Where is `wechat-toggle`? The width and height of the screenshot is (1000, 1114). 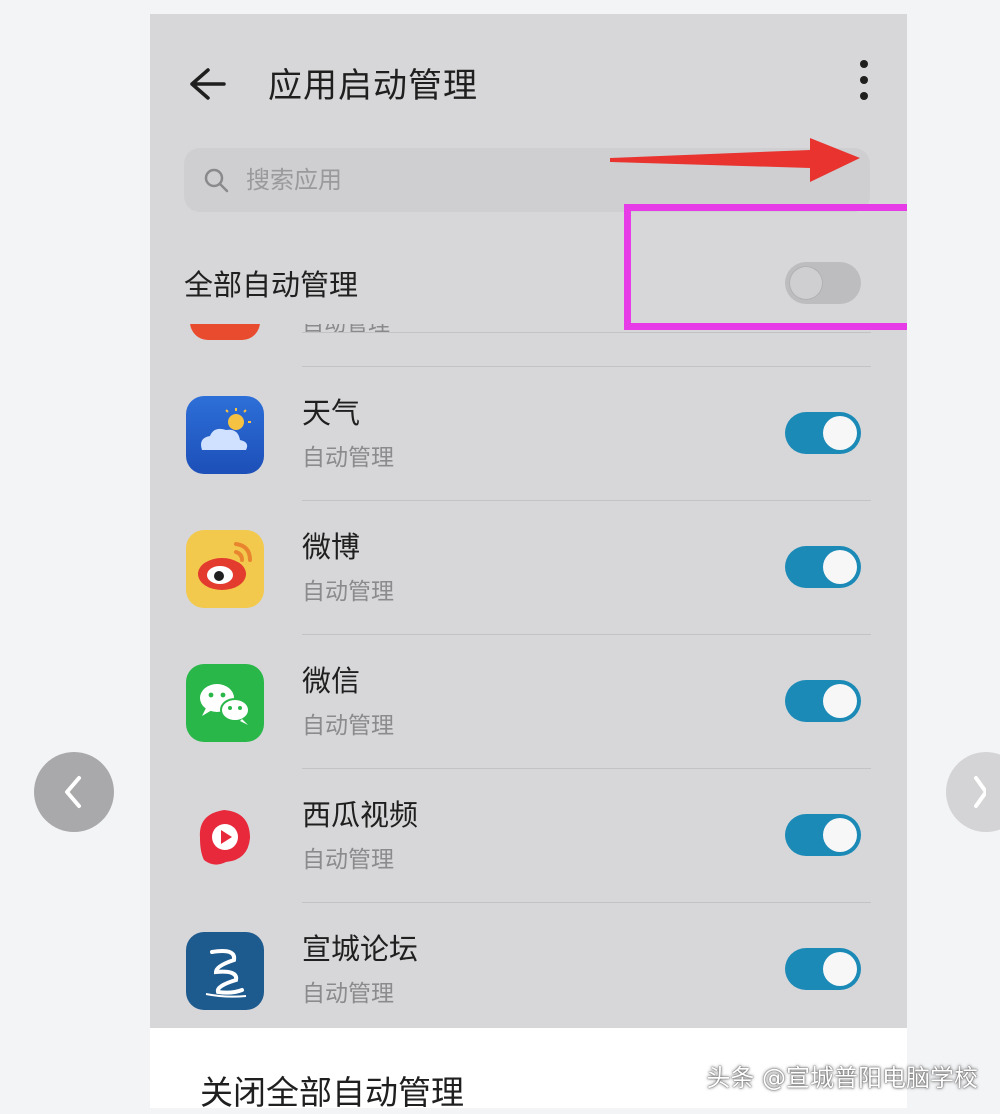
wechat-toggle is located at coordinates (823, 701).